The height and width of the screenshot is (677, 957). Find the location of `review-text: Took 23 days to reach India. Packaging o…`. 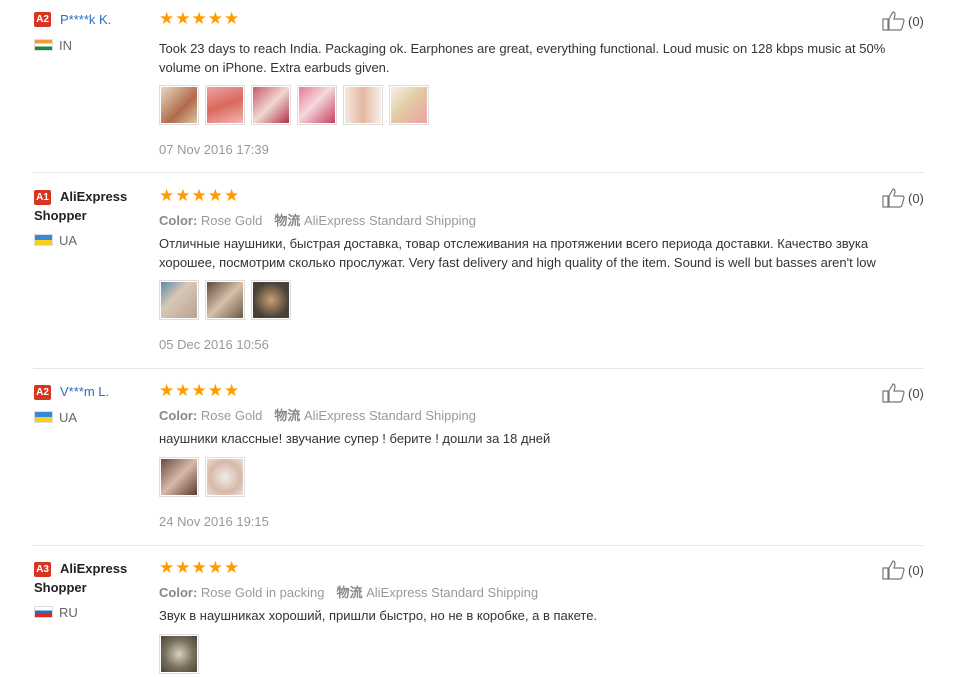

review-text: Took 23 days to reach India. Packaging o… is located at coordinates (522, 58).